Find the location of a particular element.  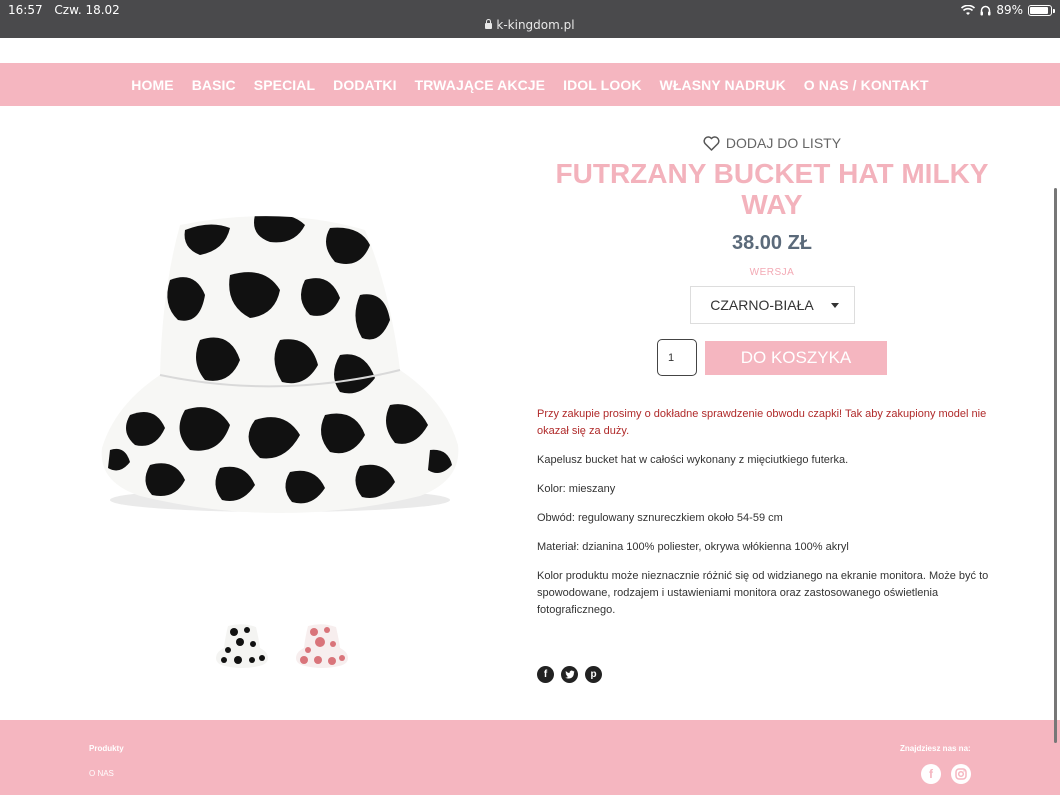

status-date: Czw. 18.02 is located at coordinates (87, 10).